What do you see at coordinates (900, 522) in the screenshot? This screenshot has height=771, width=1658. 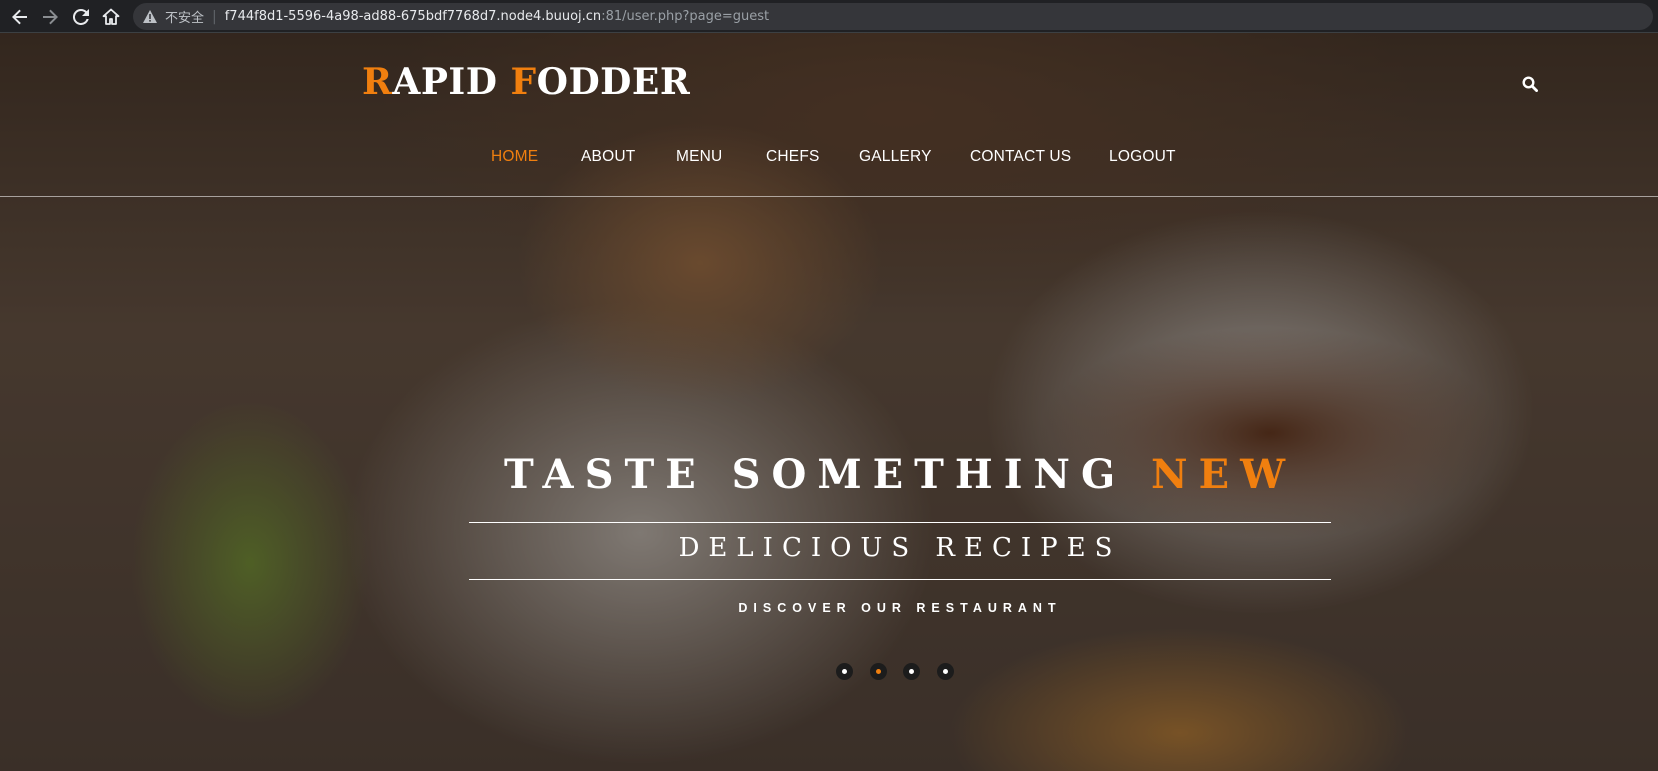 I see `hero-rule-top` at bounding box center [900, 522].